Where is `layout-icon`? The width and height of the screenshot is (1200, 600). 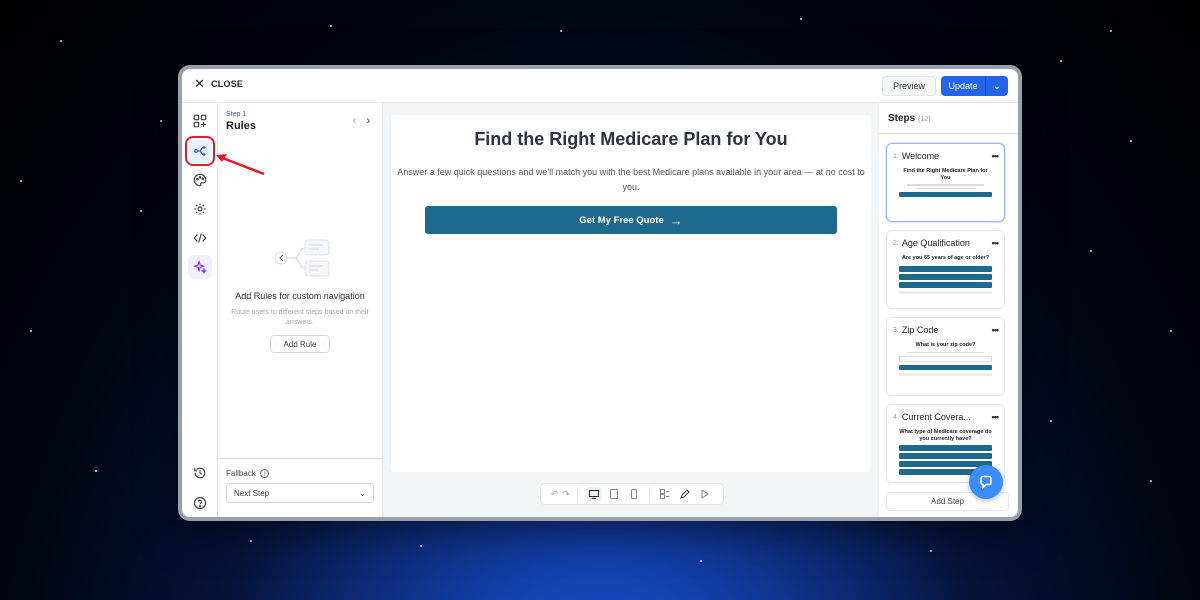
layout-icon is located at coordinates (665, 494).